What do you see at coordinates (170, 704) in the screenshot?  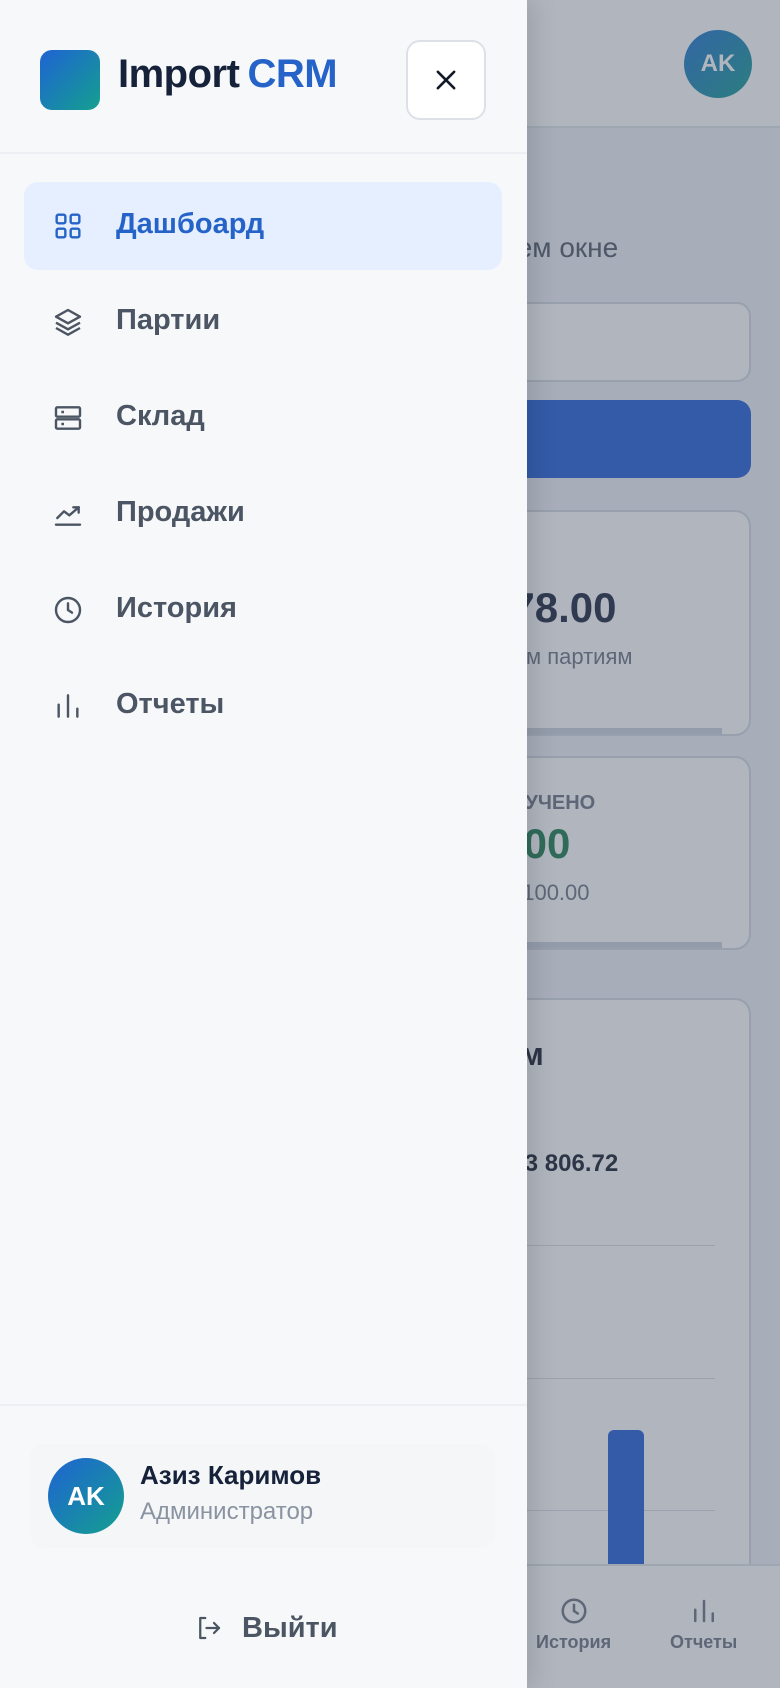 I see `nav-item-label: Отчеты` at bounding box center [170, 704].